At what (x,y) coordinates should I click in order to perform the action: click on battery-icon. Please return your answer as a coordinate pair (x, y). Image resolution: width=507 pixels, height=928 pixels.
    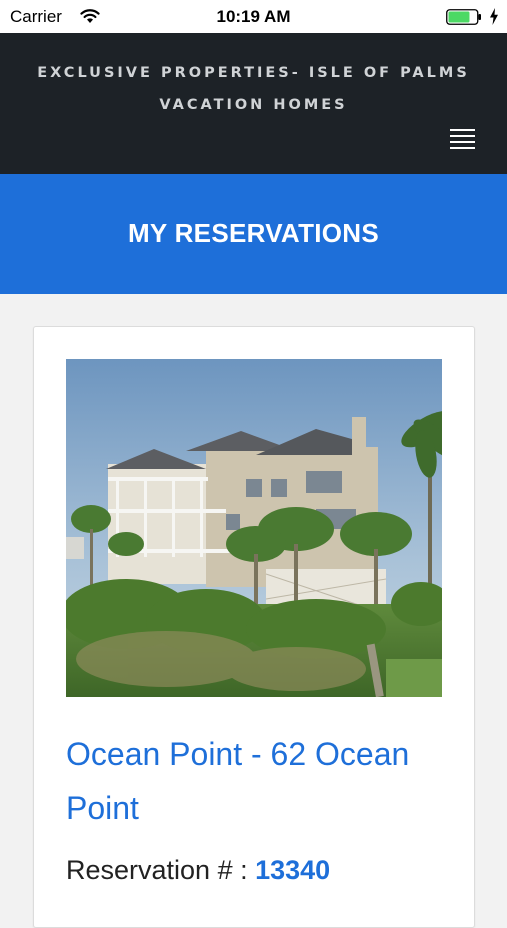
    Looking at the image, I should click on (463, 17).